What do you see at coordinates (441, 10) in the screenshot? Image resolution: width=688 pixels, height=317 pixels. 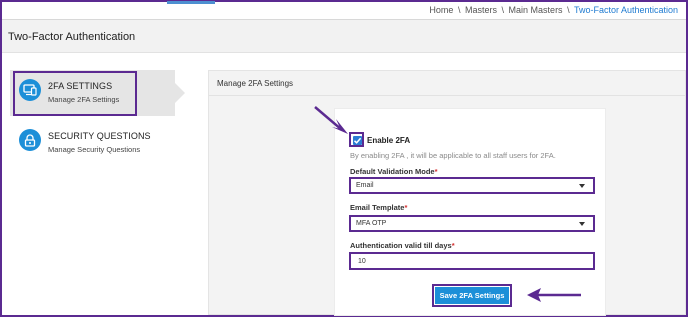 I see `breadcrumb-home: Home` at bounding box center [441, 10].